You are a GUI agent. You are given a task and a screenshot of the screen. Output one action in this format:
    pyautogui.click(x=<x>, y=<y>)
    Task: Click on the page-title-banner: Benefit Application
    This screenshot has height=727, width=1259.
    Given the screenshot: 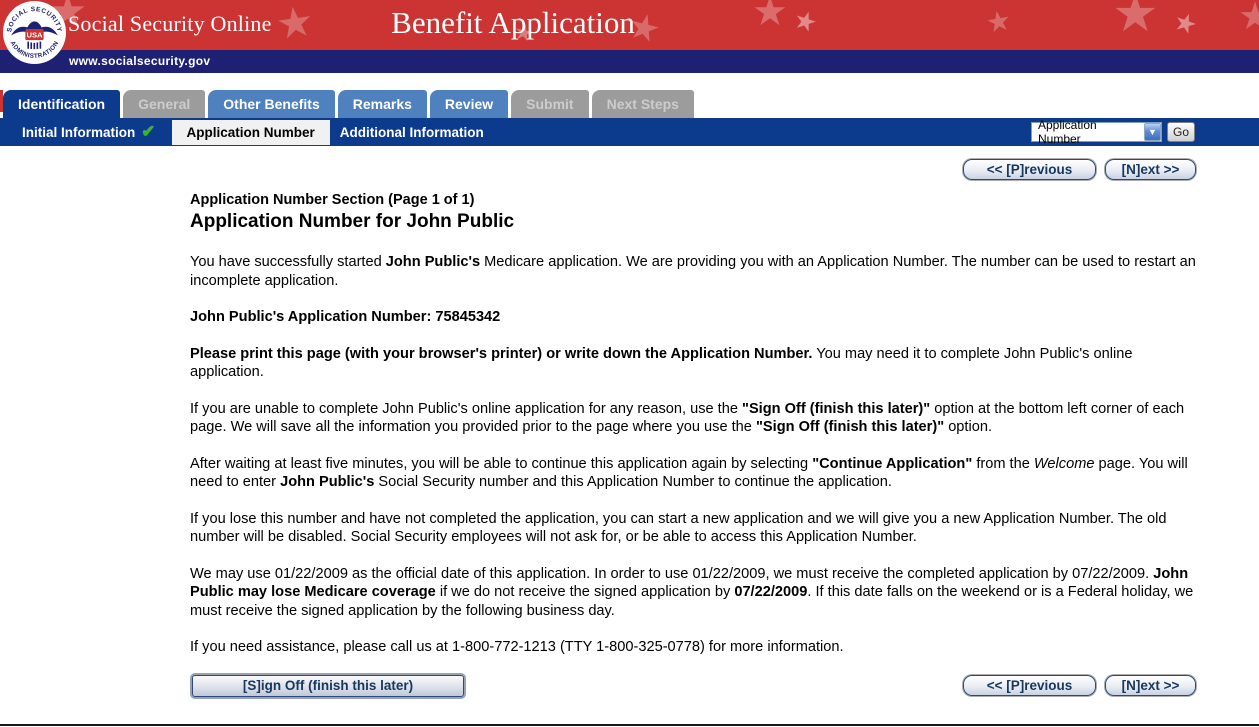 What is the action you would take?
    pyautogui.click(x=513, y=22)
    